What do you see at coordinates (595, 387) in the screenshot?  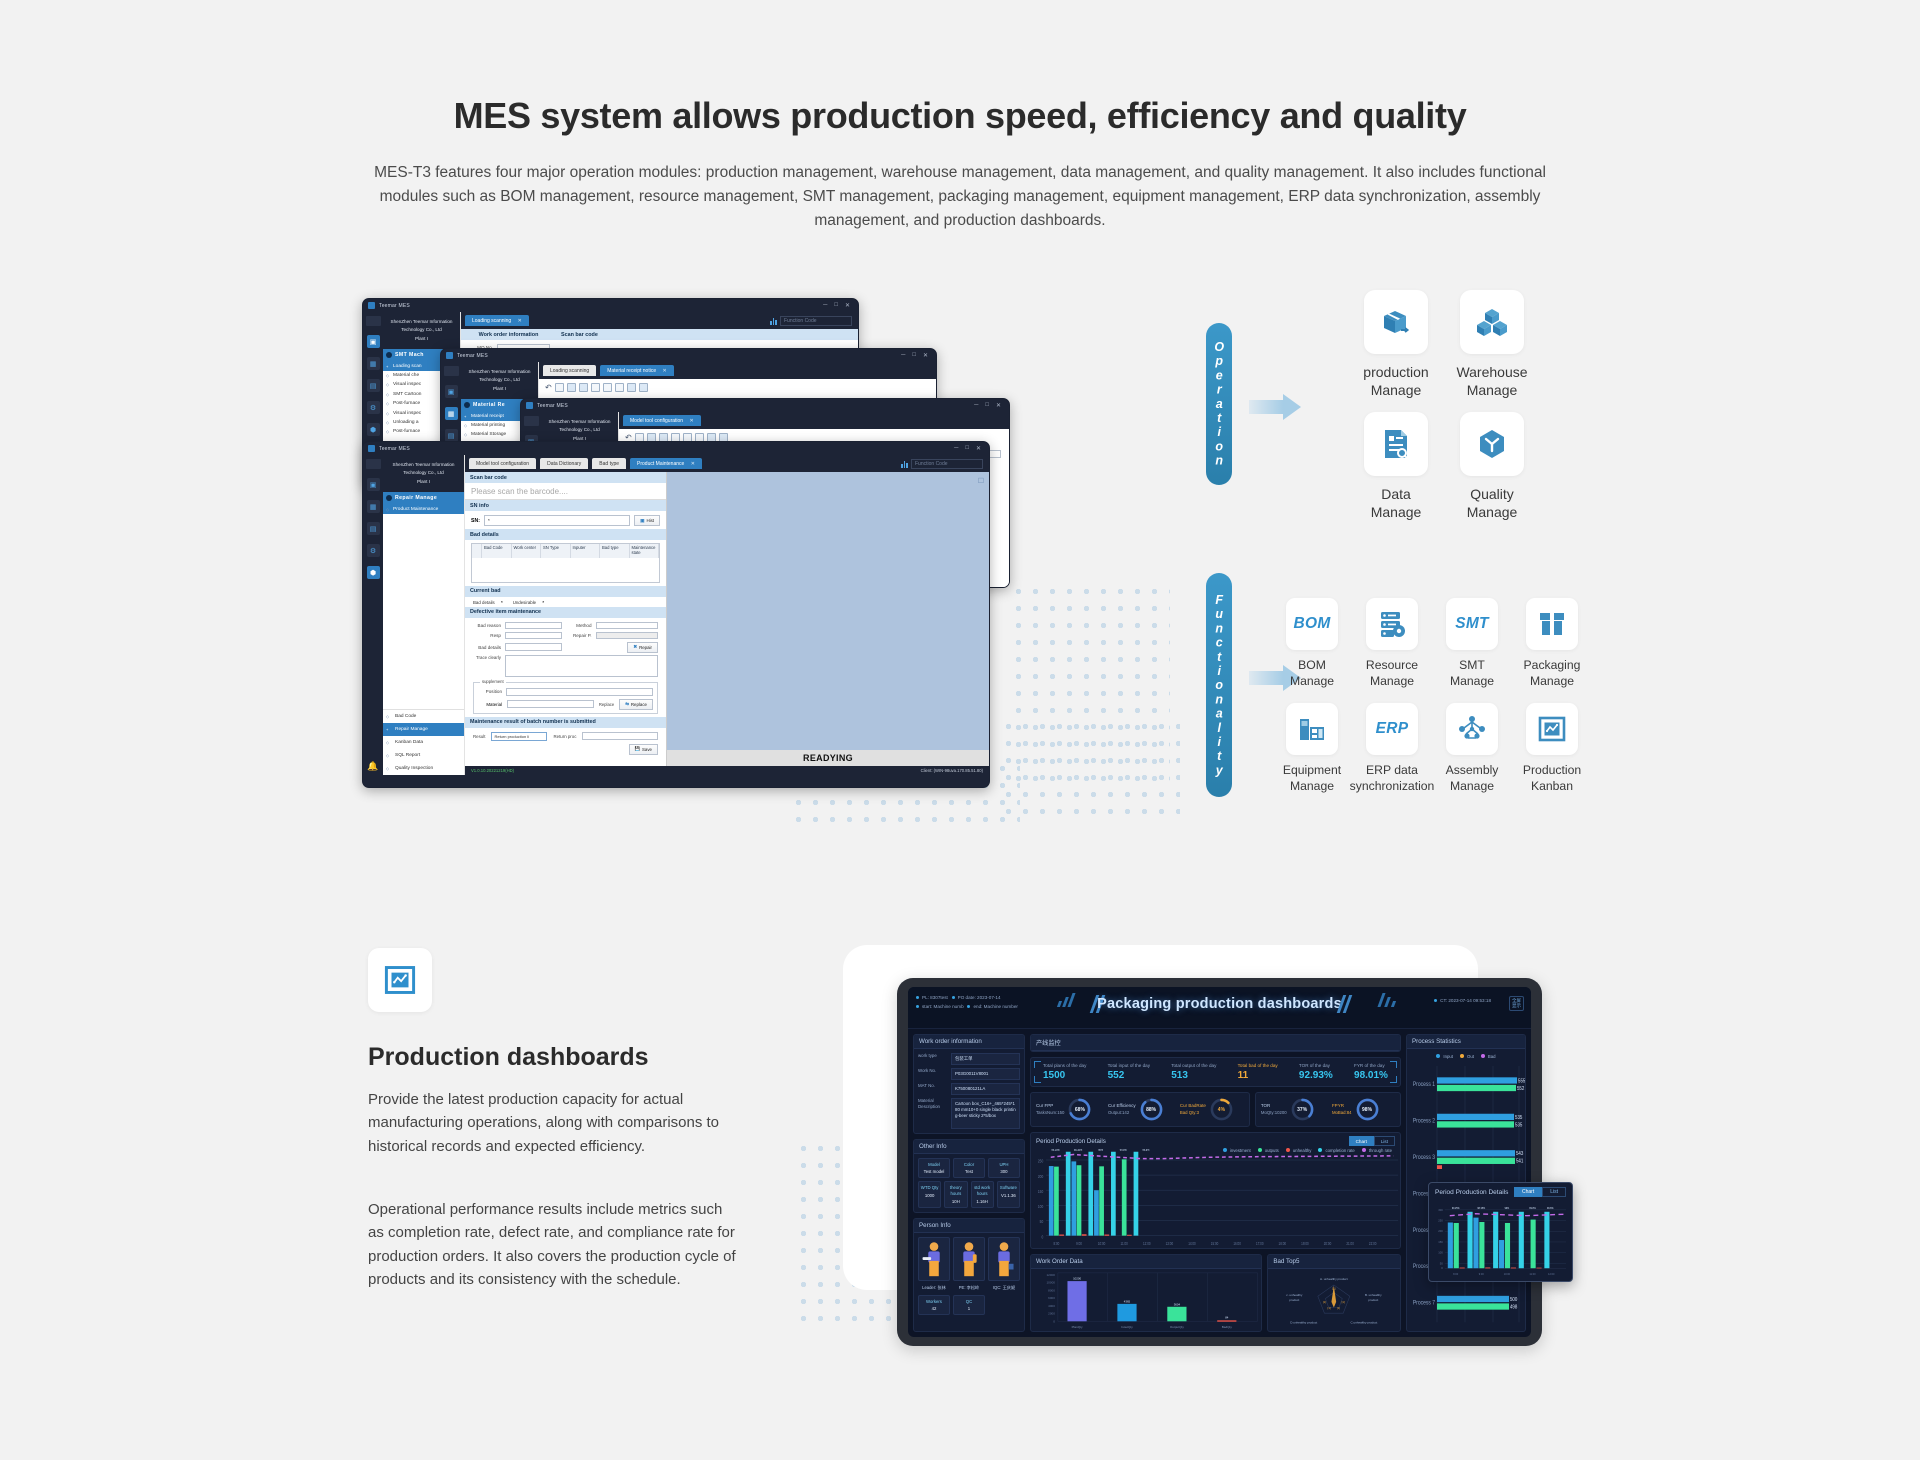 I see `delete-icon` at bounding box center [595, 387].